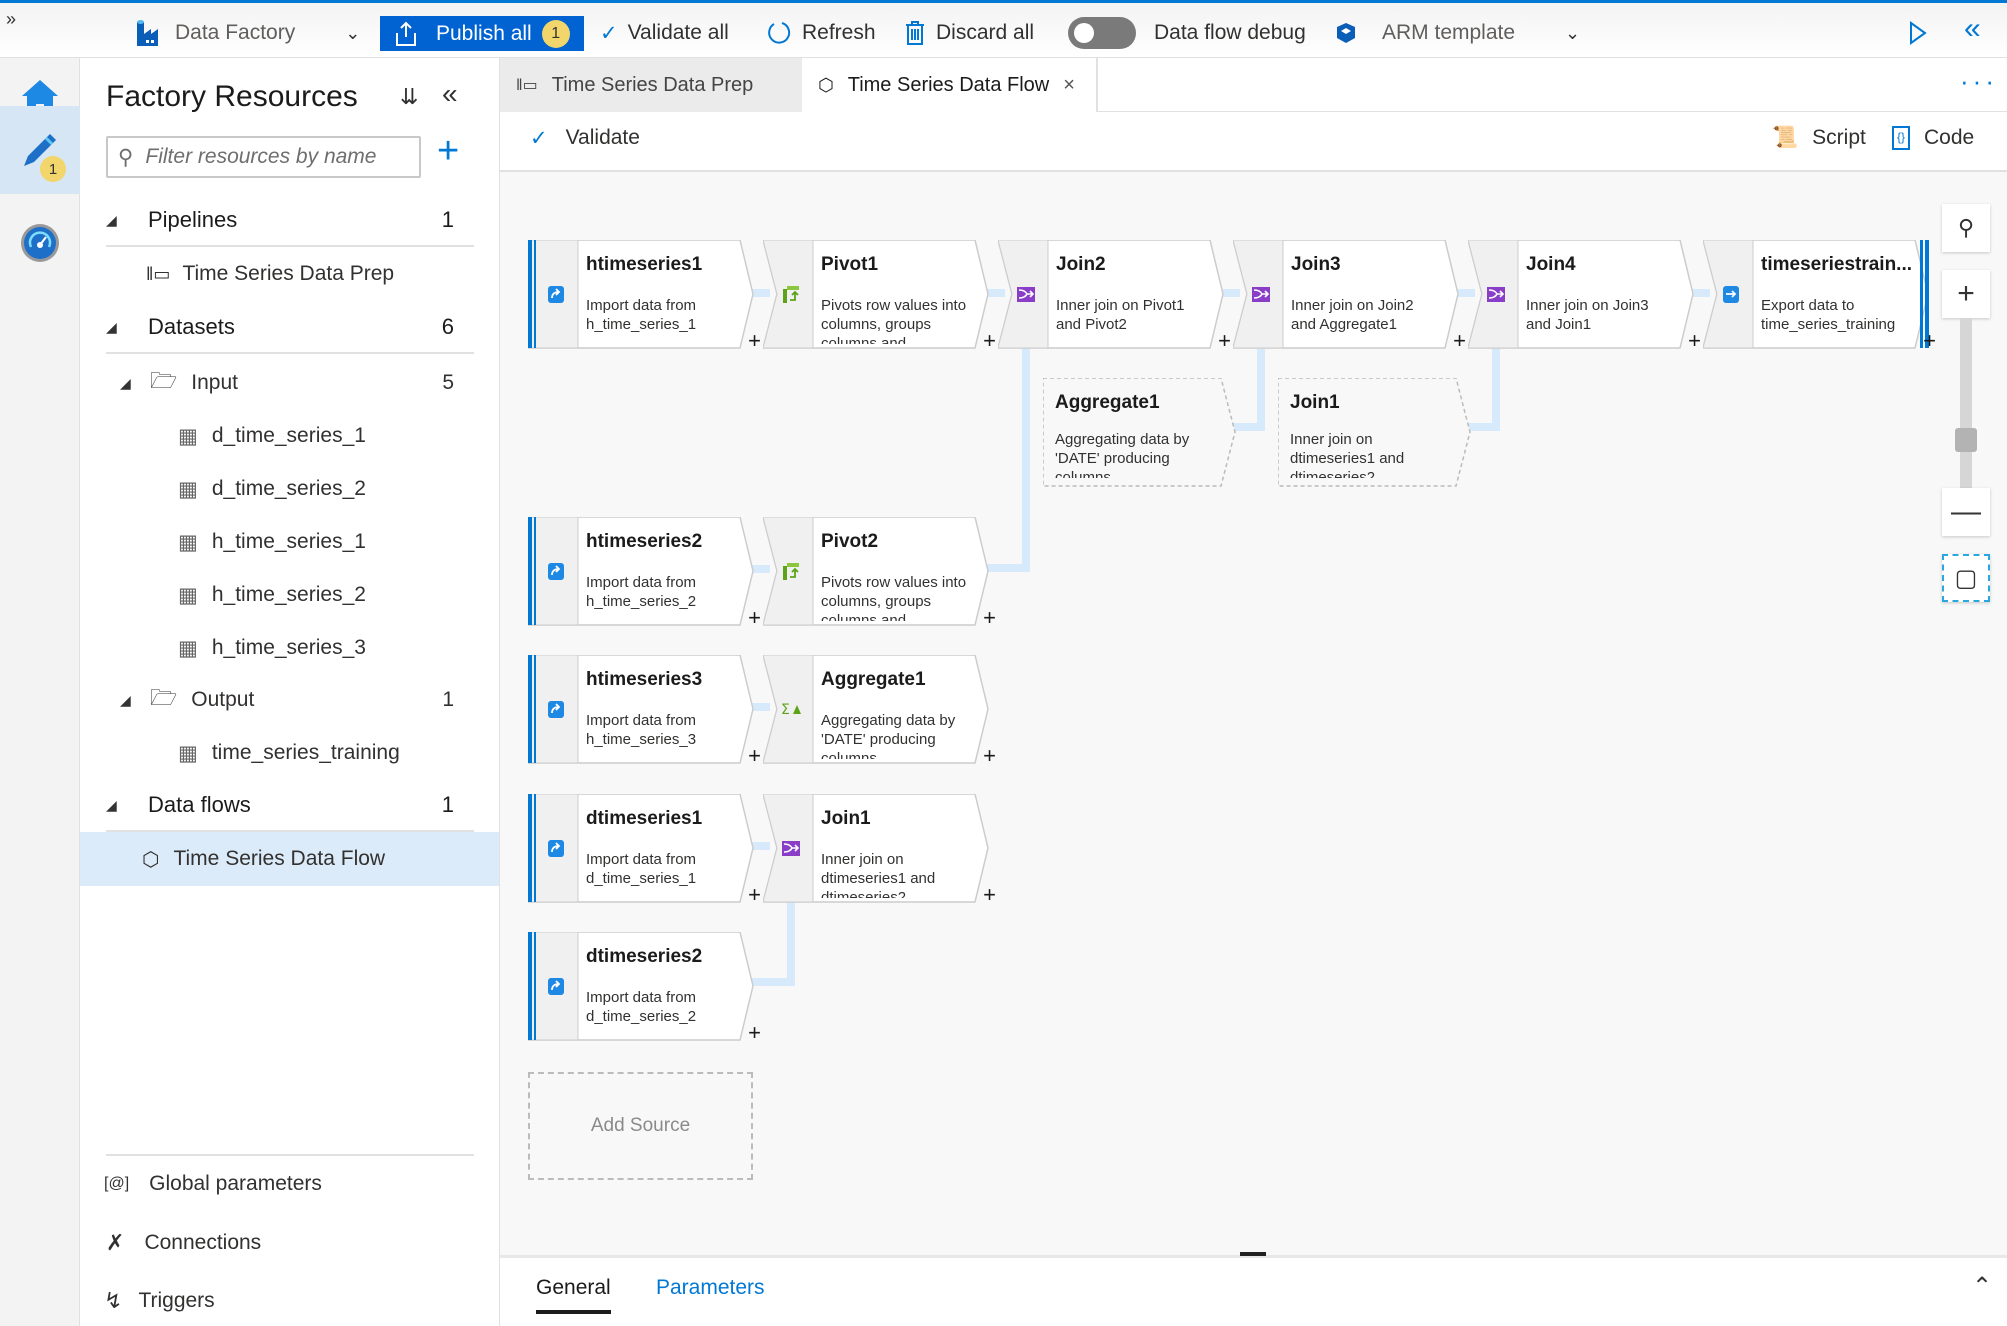 This screenshot has width=2007, height=1326. What do you see at coordinates (1007, 568) in the screenshot?
I see `connector` at bounding box center [1007, 568].